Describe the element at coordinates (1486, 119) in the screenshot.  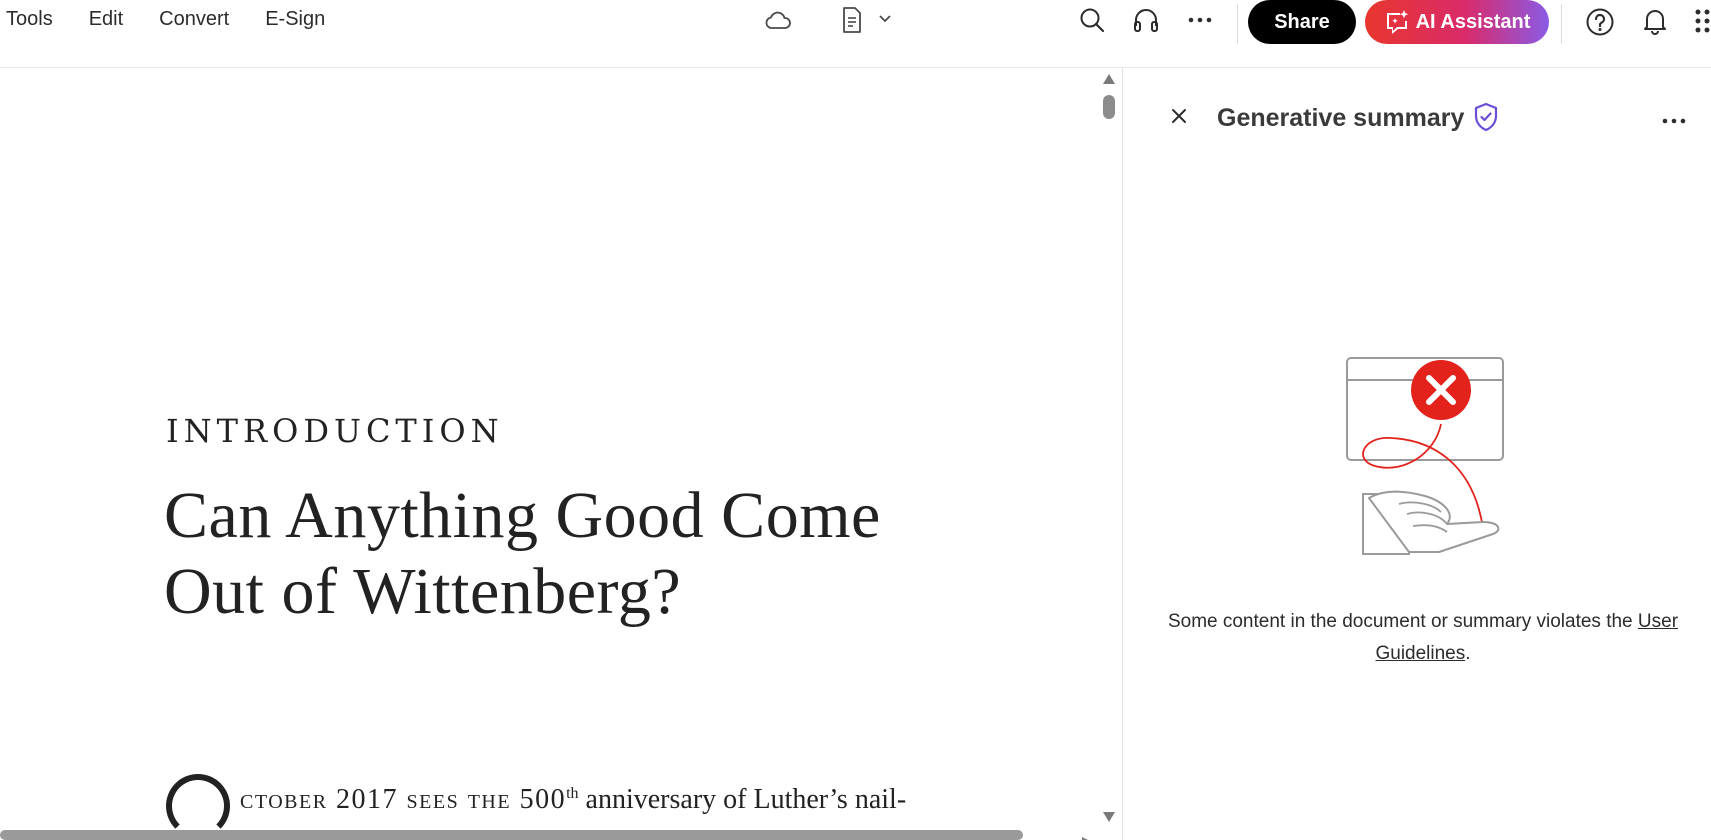
I see `shield-check-icon` at that location.